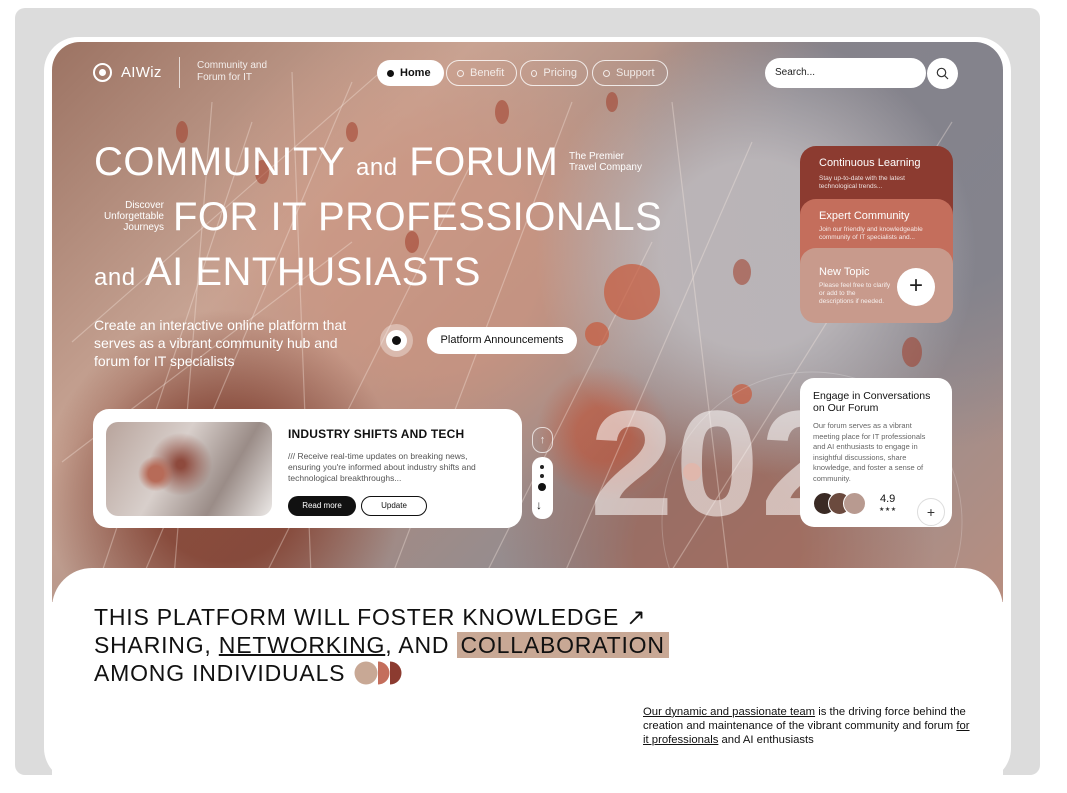 Image resolution: width=1067 pixels, height=793 pixels. I want to click on forum-title: Engage in Conversations on Our Forum, so click(872, 402).